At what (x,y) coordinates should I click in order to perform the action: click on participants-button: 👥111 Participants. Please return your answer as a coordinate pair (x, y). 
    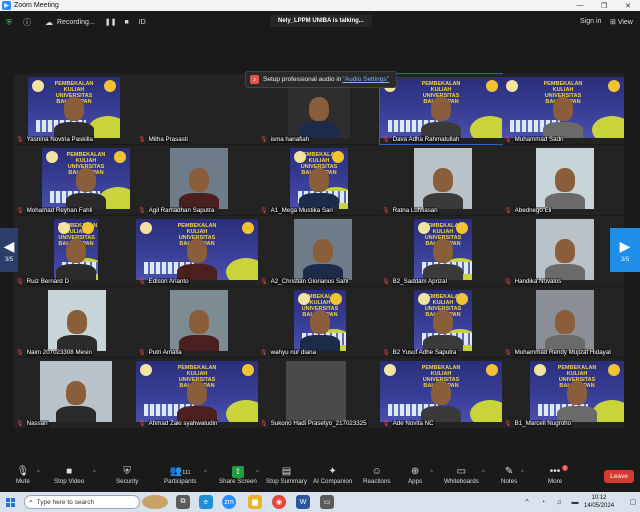
    Looking at the image, I should click on (180, 475).